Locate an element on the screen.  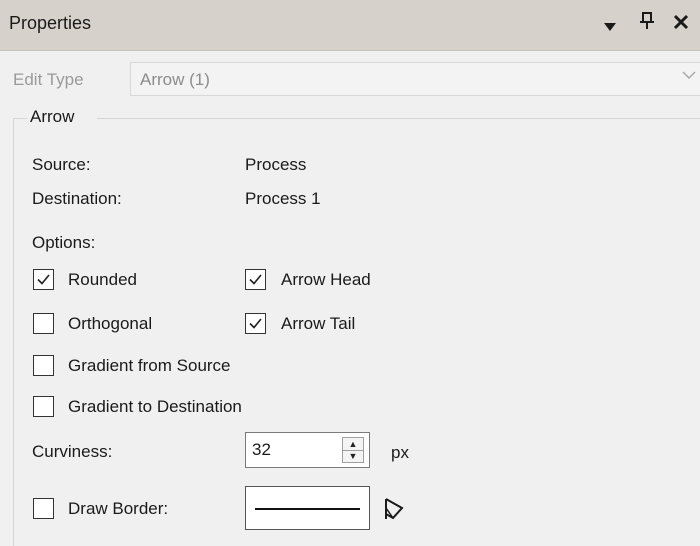
arrow-tail-checkbox is located at coordinates (255, 323).